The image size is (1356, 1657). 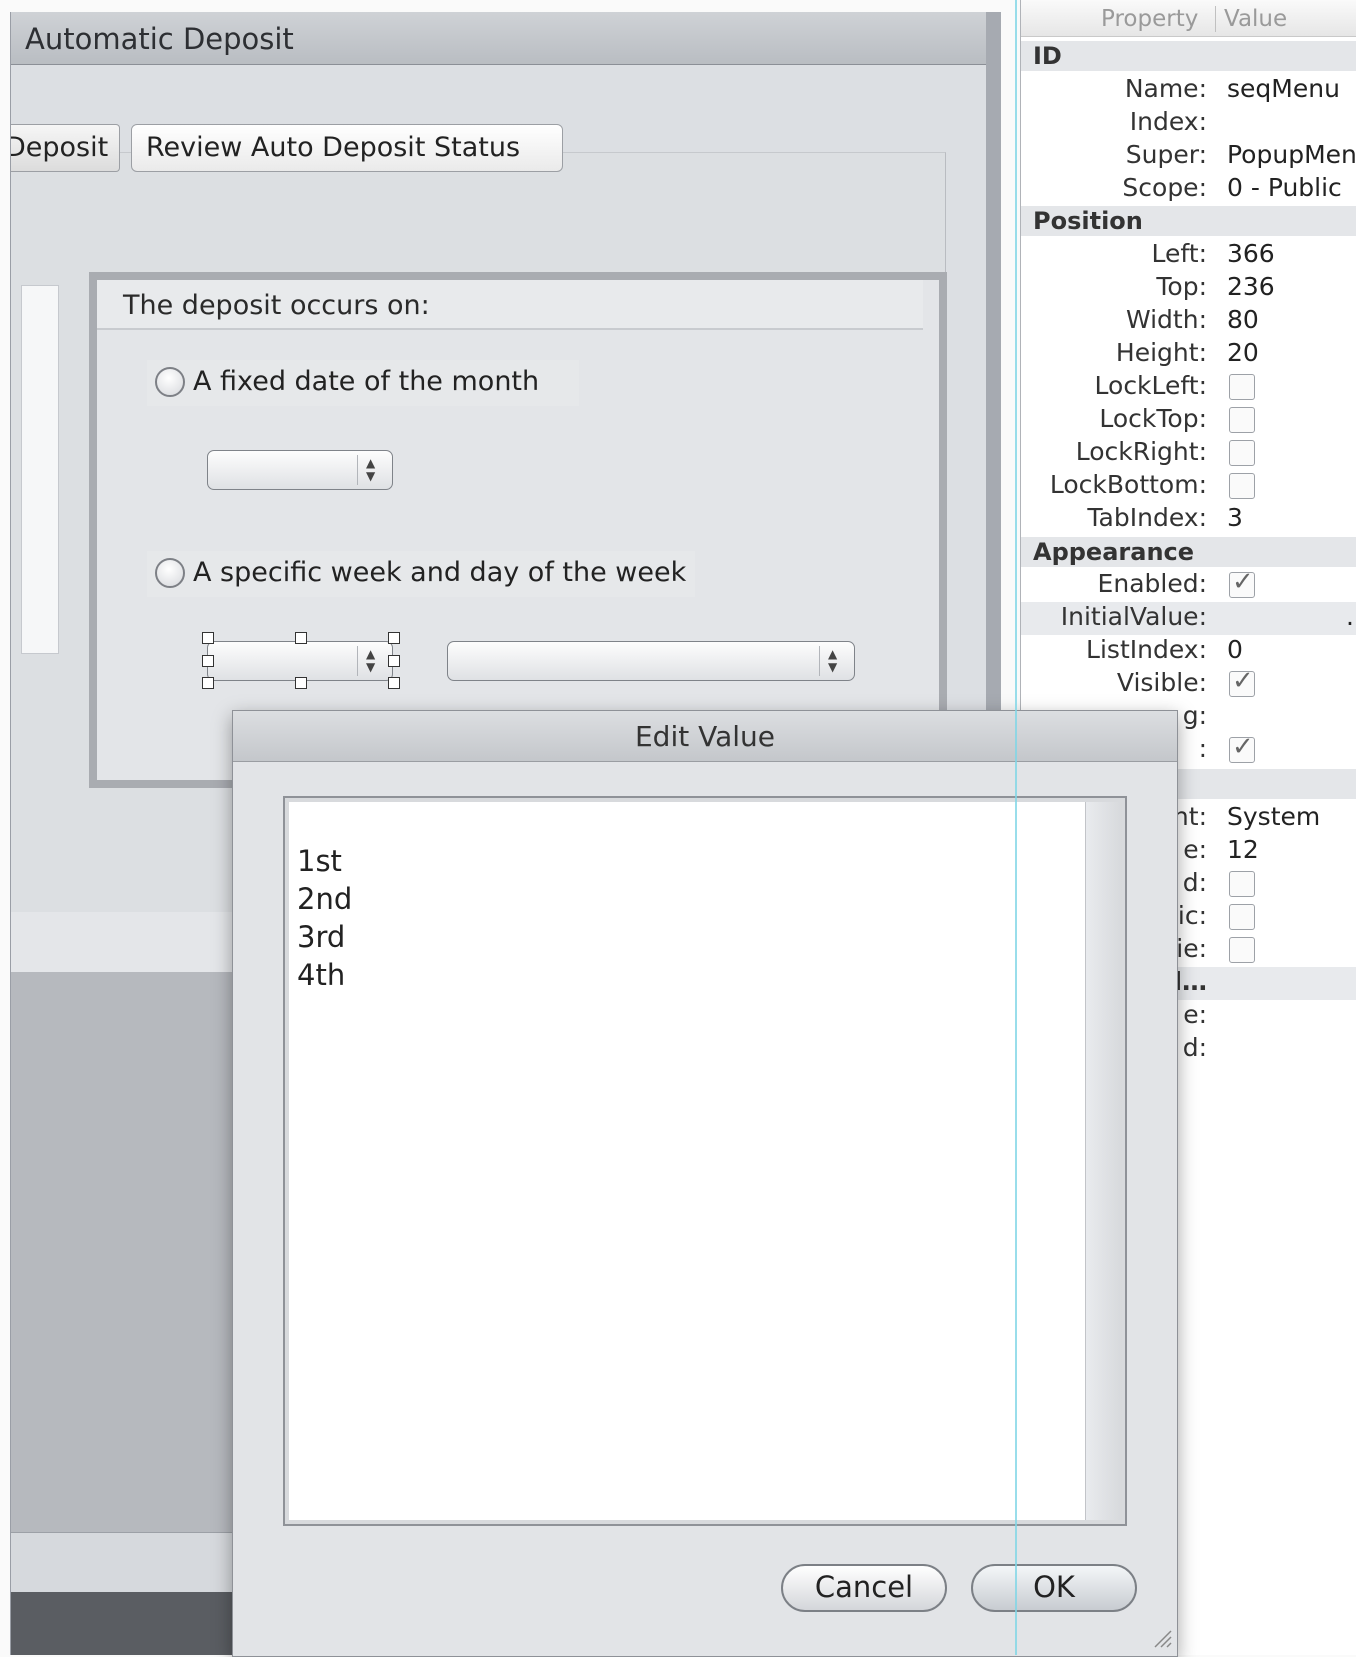 I want to click on prop-key: Super:, so click(x=1166, y=154).